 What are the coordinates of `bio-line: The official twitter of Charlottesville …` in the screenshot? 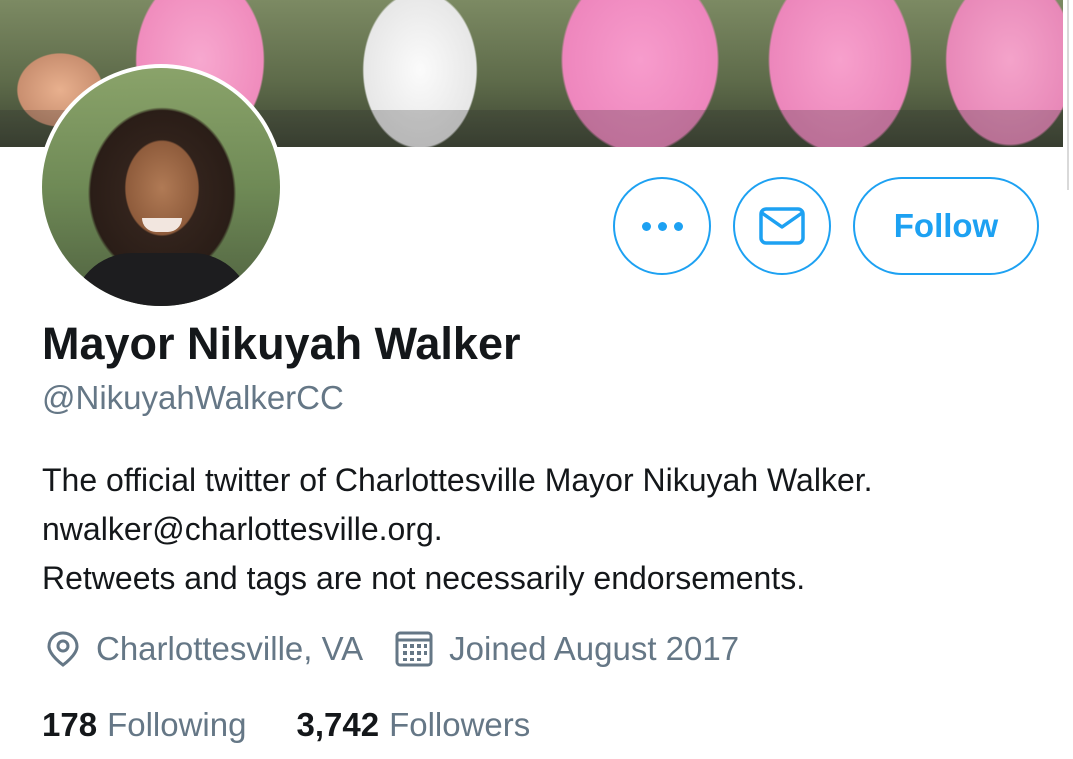 It's located at (457, 480).